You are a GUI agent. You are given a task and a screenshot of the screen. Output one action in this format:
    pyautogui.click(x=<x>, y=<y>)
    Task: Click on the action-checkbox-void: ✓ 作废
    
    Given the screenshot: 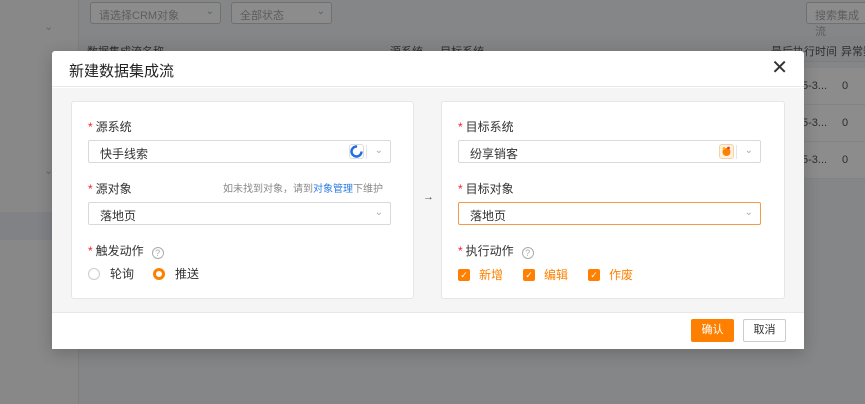 What is the action you would take?
    pyautogui.click(x=610, y=274)
    